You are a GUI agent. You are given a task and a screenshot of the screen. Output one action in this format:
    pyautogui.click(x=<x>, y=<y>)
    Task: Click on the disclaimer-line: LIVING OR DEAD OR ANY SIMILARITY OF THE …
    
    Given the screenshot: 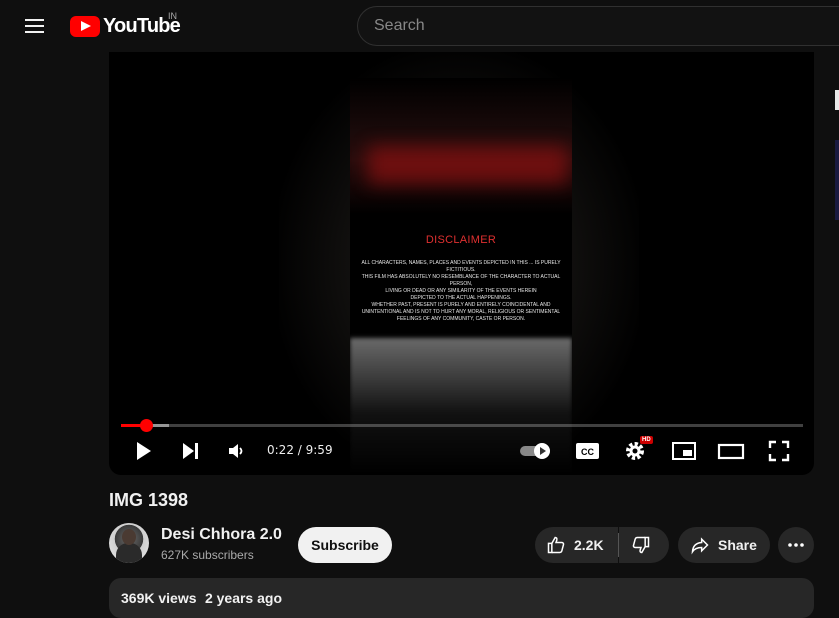 What is the action you would take?
    pyautogui.click(x=461, y=291)
    